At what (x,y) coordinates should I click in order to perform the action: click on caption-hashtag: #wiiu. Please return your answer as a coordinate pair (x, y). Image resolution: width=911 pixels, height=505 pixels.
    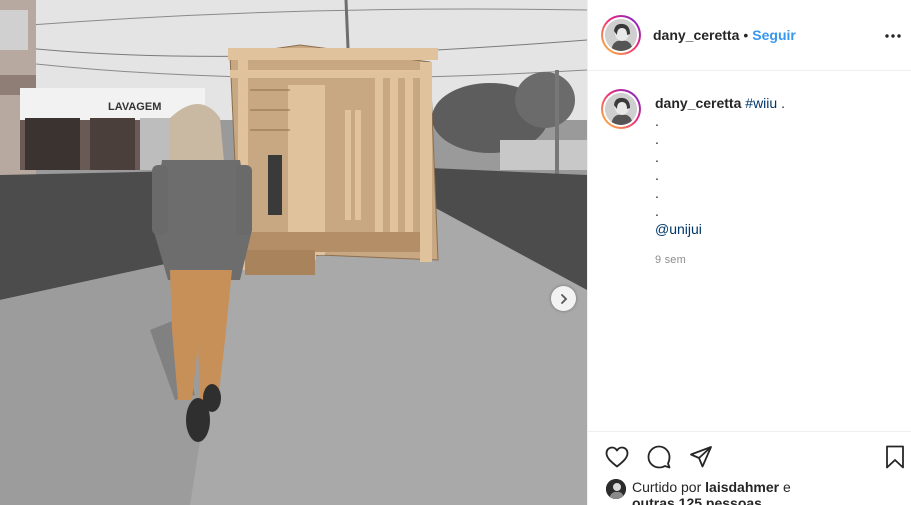
    Looking at the image, I should click on (761, 103).